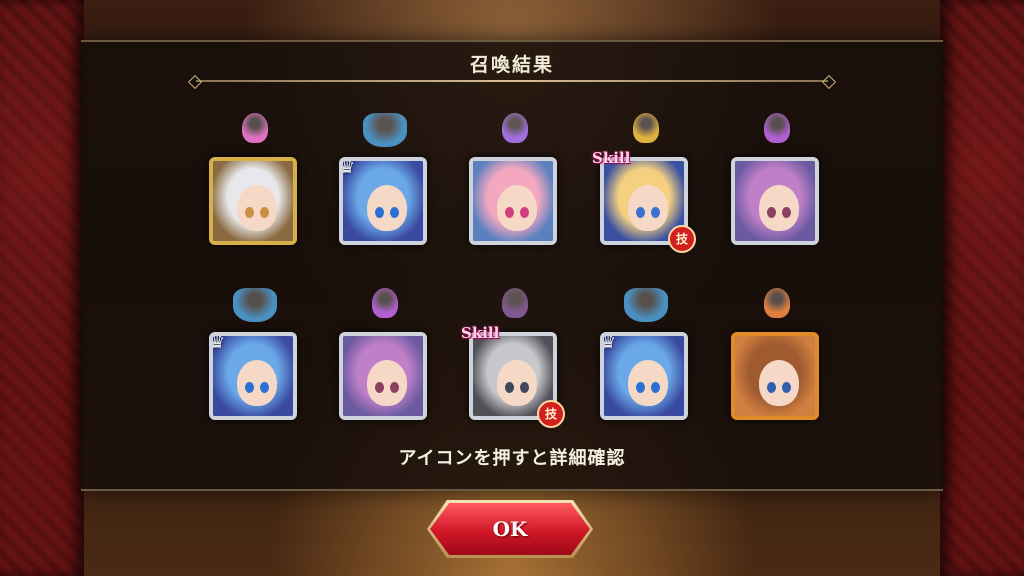 The image size is (1024, 576). Describe the element at coordinates (512, 458) in the screenshot. I see `hint-text: アイコンを押すと詳細確認` at that location.